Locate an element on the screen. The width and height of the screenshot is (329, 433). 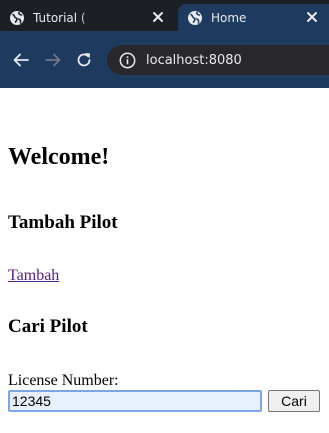
address-bar: localhost:8080 is located at coordinates (218, 60).